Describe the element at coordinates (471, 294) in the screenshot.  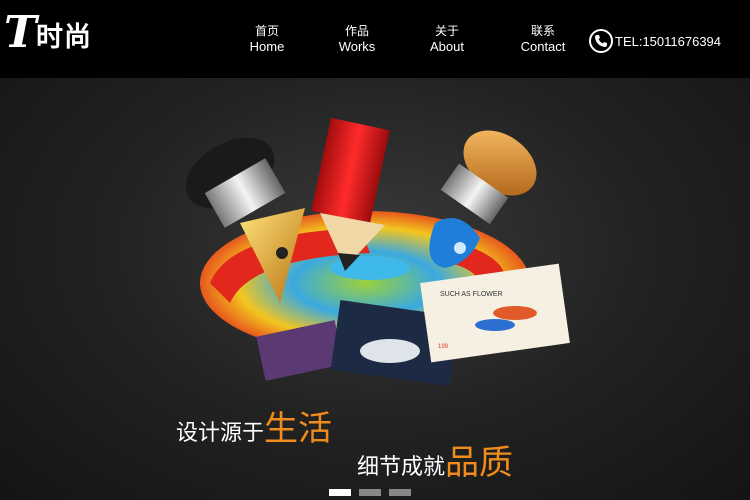
I see `card-title: SUCH AS FLOWER` at that location.